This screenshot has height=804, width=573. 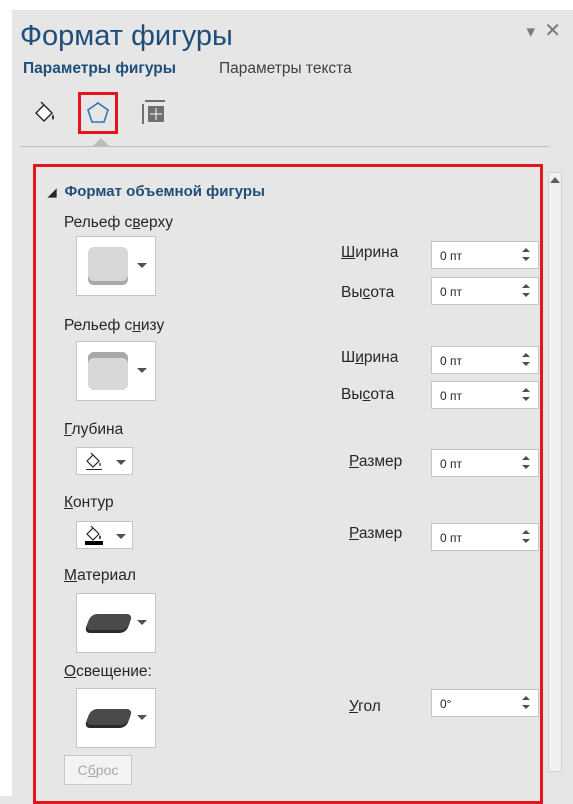 I want to click on window-left-edge, so click(x=6, y=398).